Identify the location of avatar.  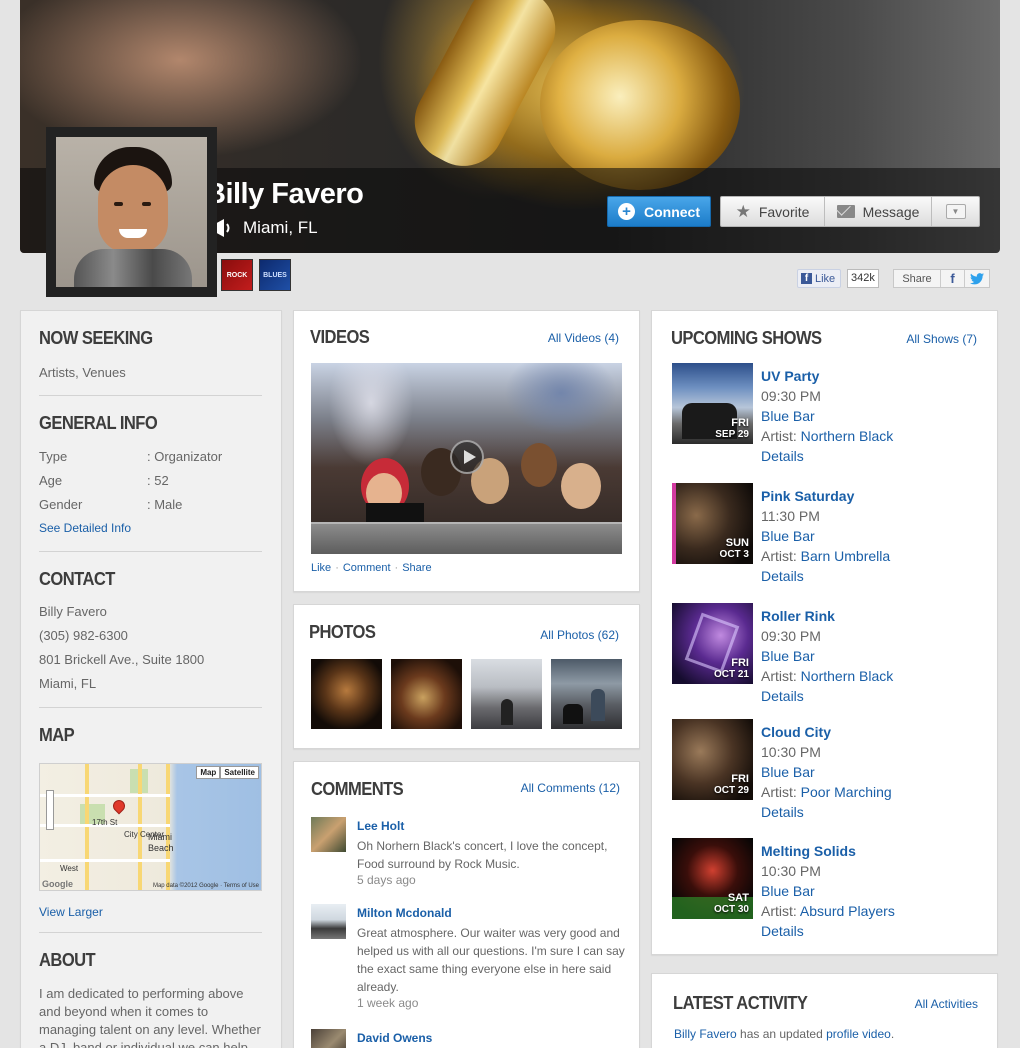
(131, 212).